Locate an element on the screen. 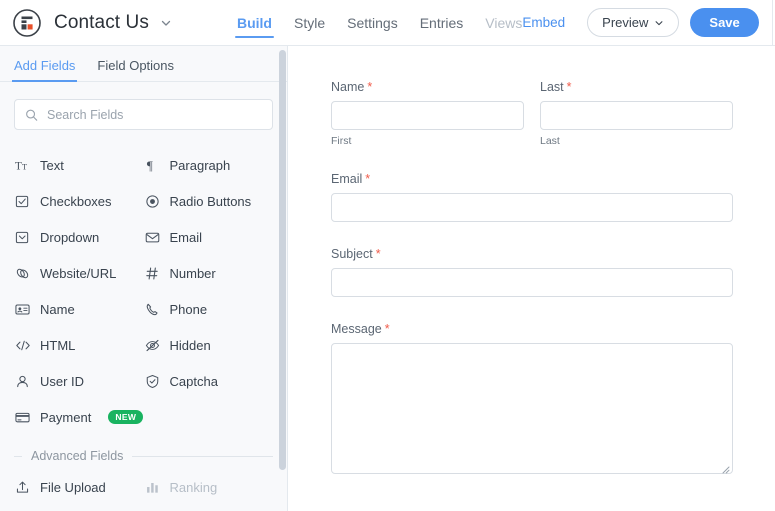 This screenshot has width=775, height=511. wpforms-logo-icon is located at coordinates (27, 23).